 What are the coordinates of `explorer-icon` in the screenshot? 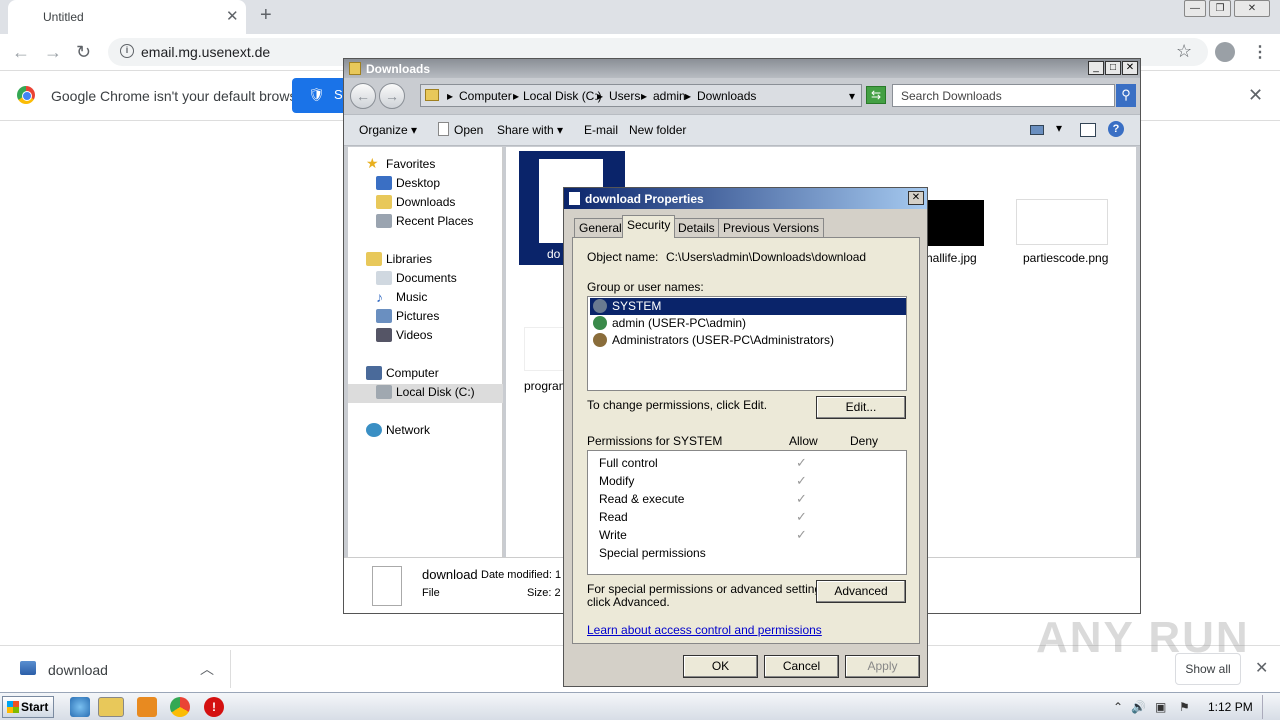 It's located at (111, 707).